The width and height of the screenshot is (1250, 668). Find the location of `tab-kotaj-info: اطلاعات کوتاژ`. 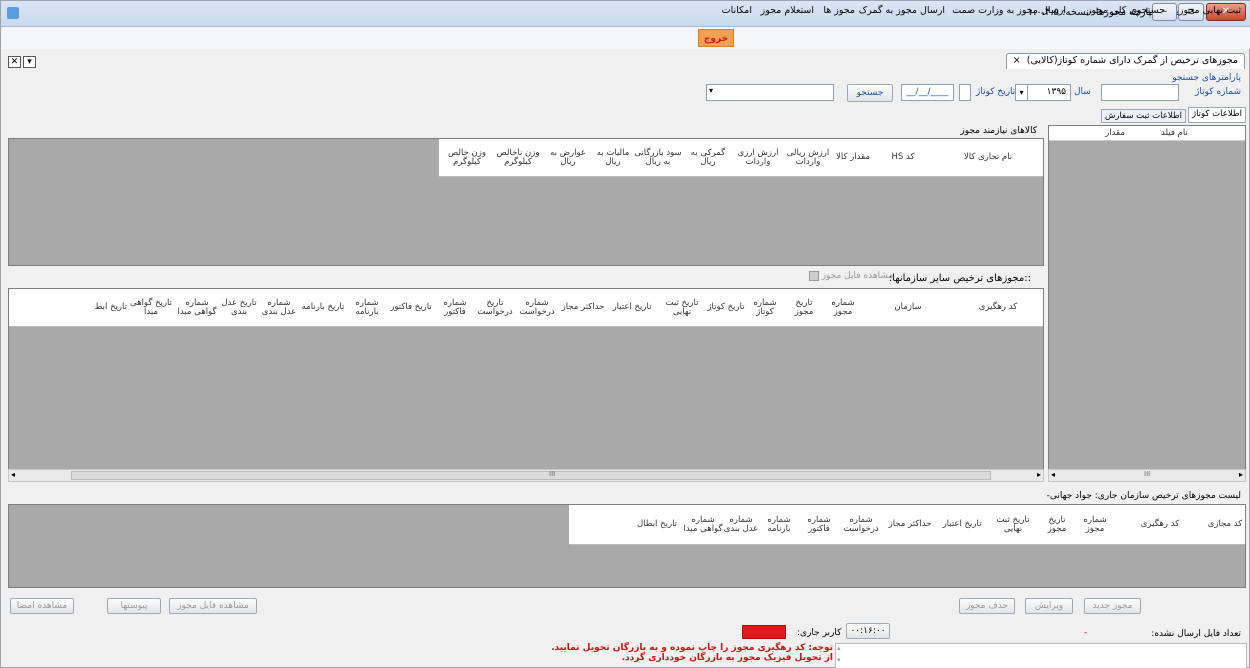

tab-kotaj-info: اطلاعات کوتاژ is located at coordinates (1217, 115).